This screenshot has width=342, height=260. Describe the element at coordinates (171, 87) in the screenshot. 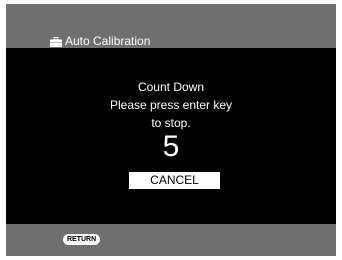

I see `countdown-heading: Count Down` at that location.